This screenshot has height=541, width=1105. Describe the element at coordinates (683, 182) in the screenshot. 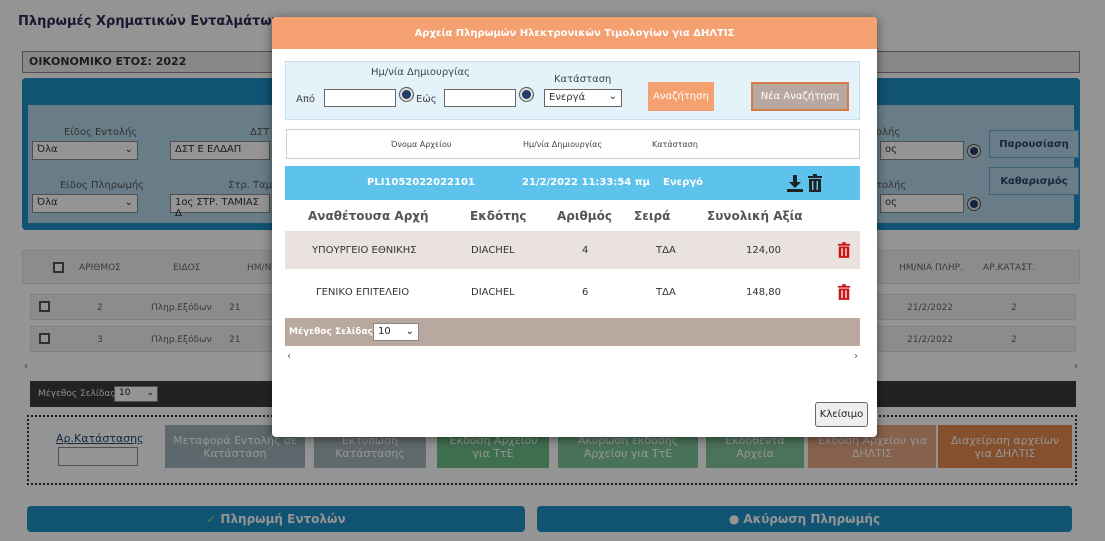

I see `file-status: Ενεργό` at that location.